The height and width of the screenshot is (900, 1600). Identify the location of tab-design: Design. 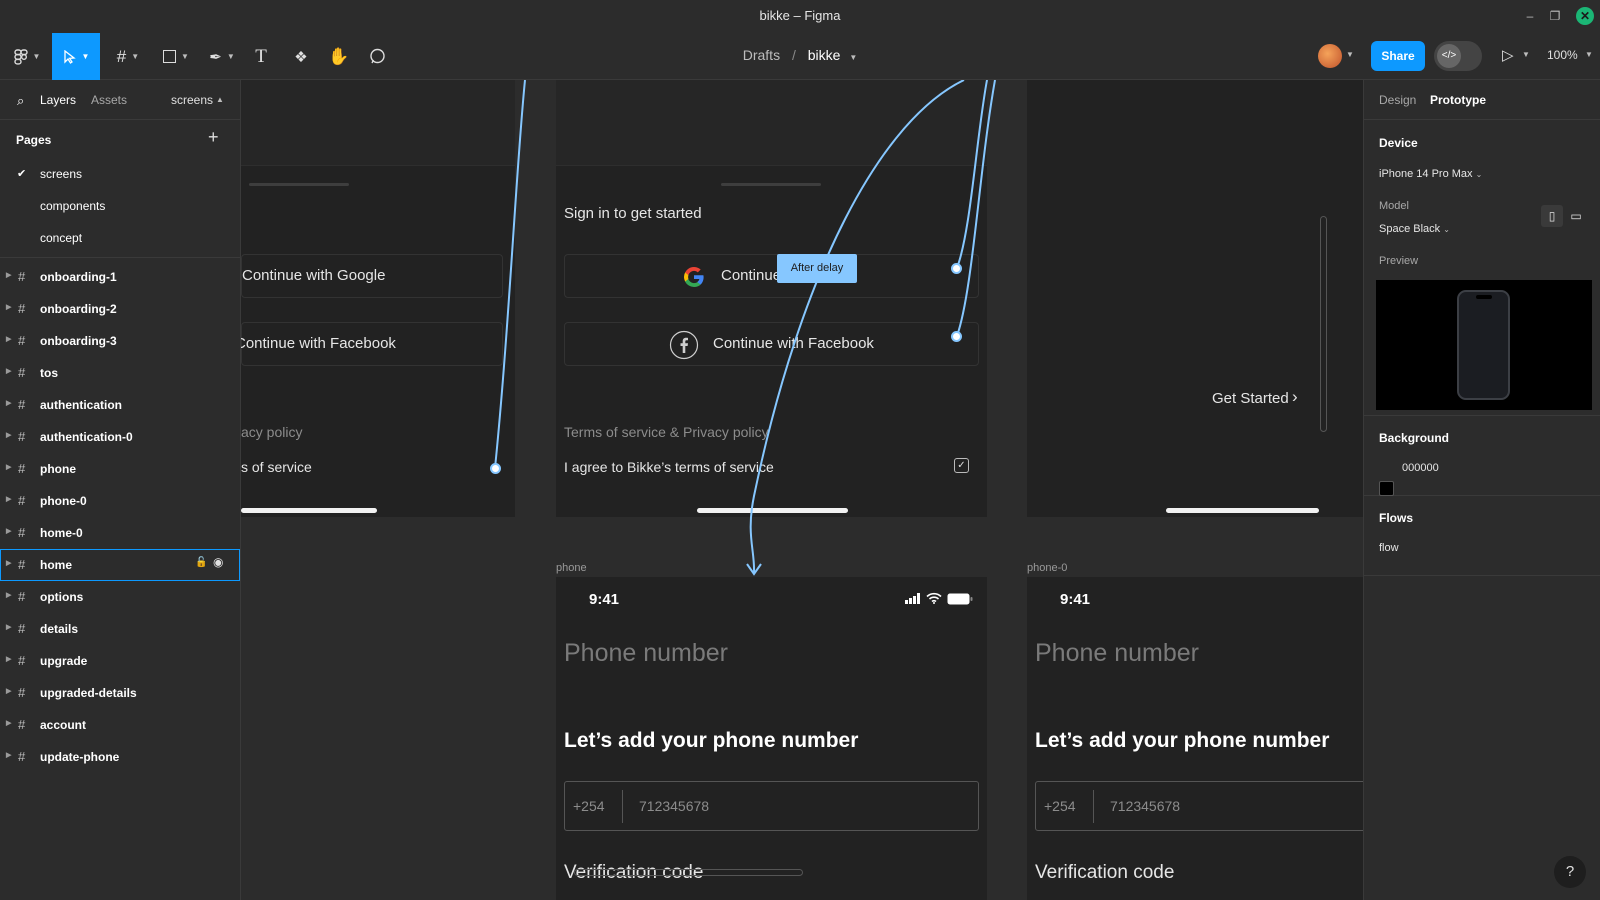
(1397, 100).